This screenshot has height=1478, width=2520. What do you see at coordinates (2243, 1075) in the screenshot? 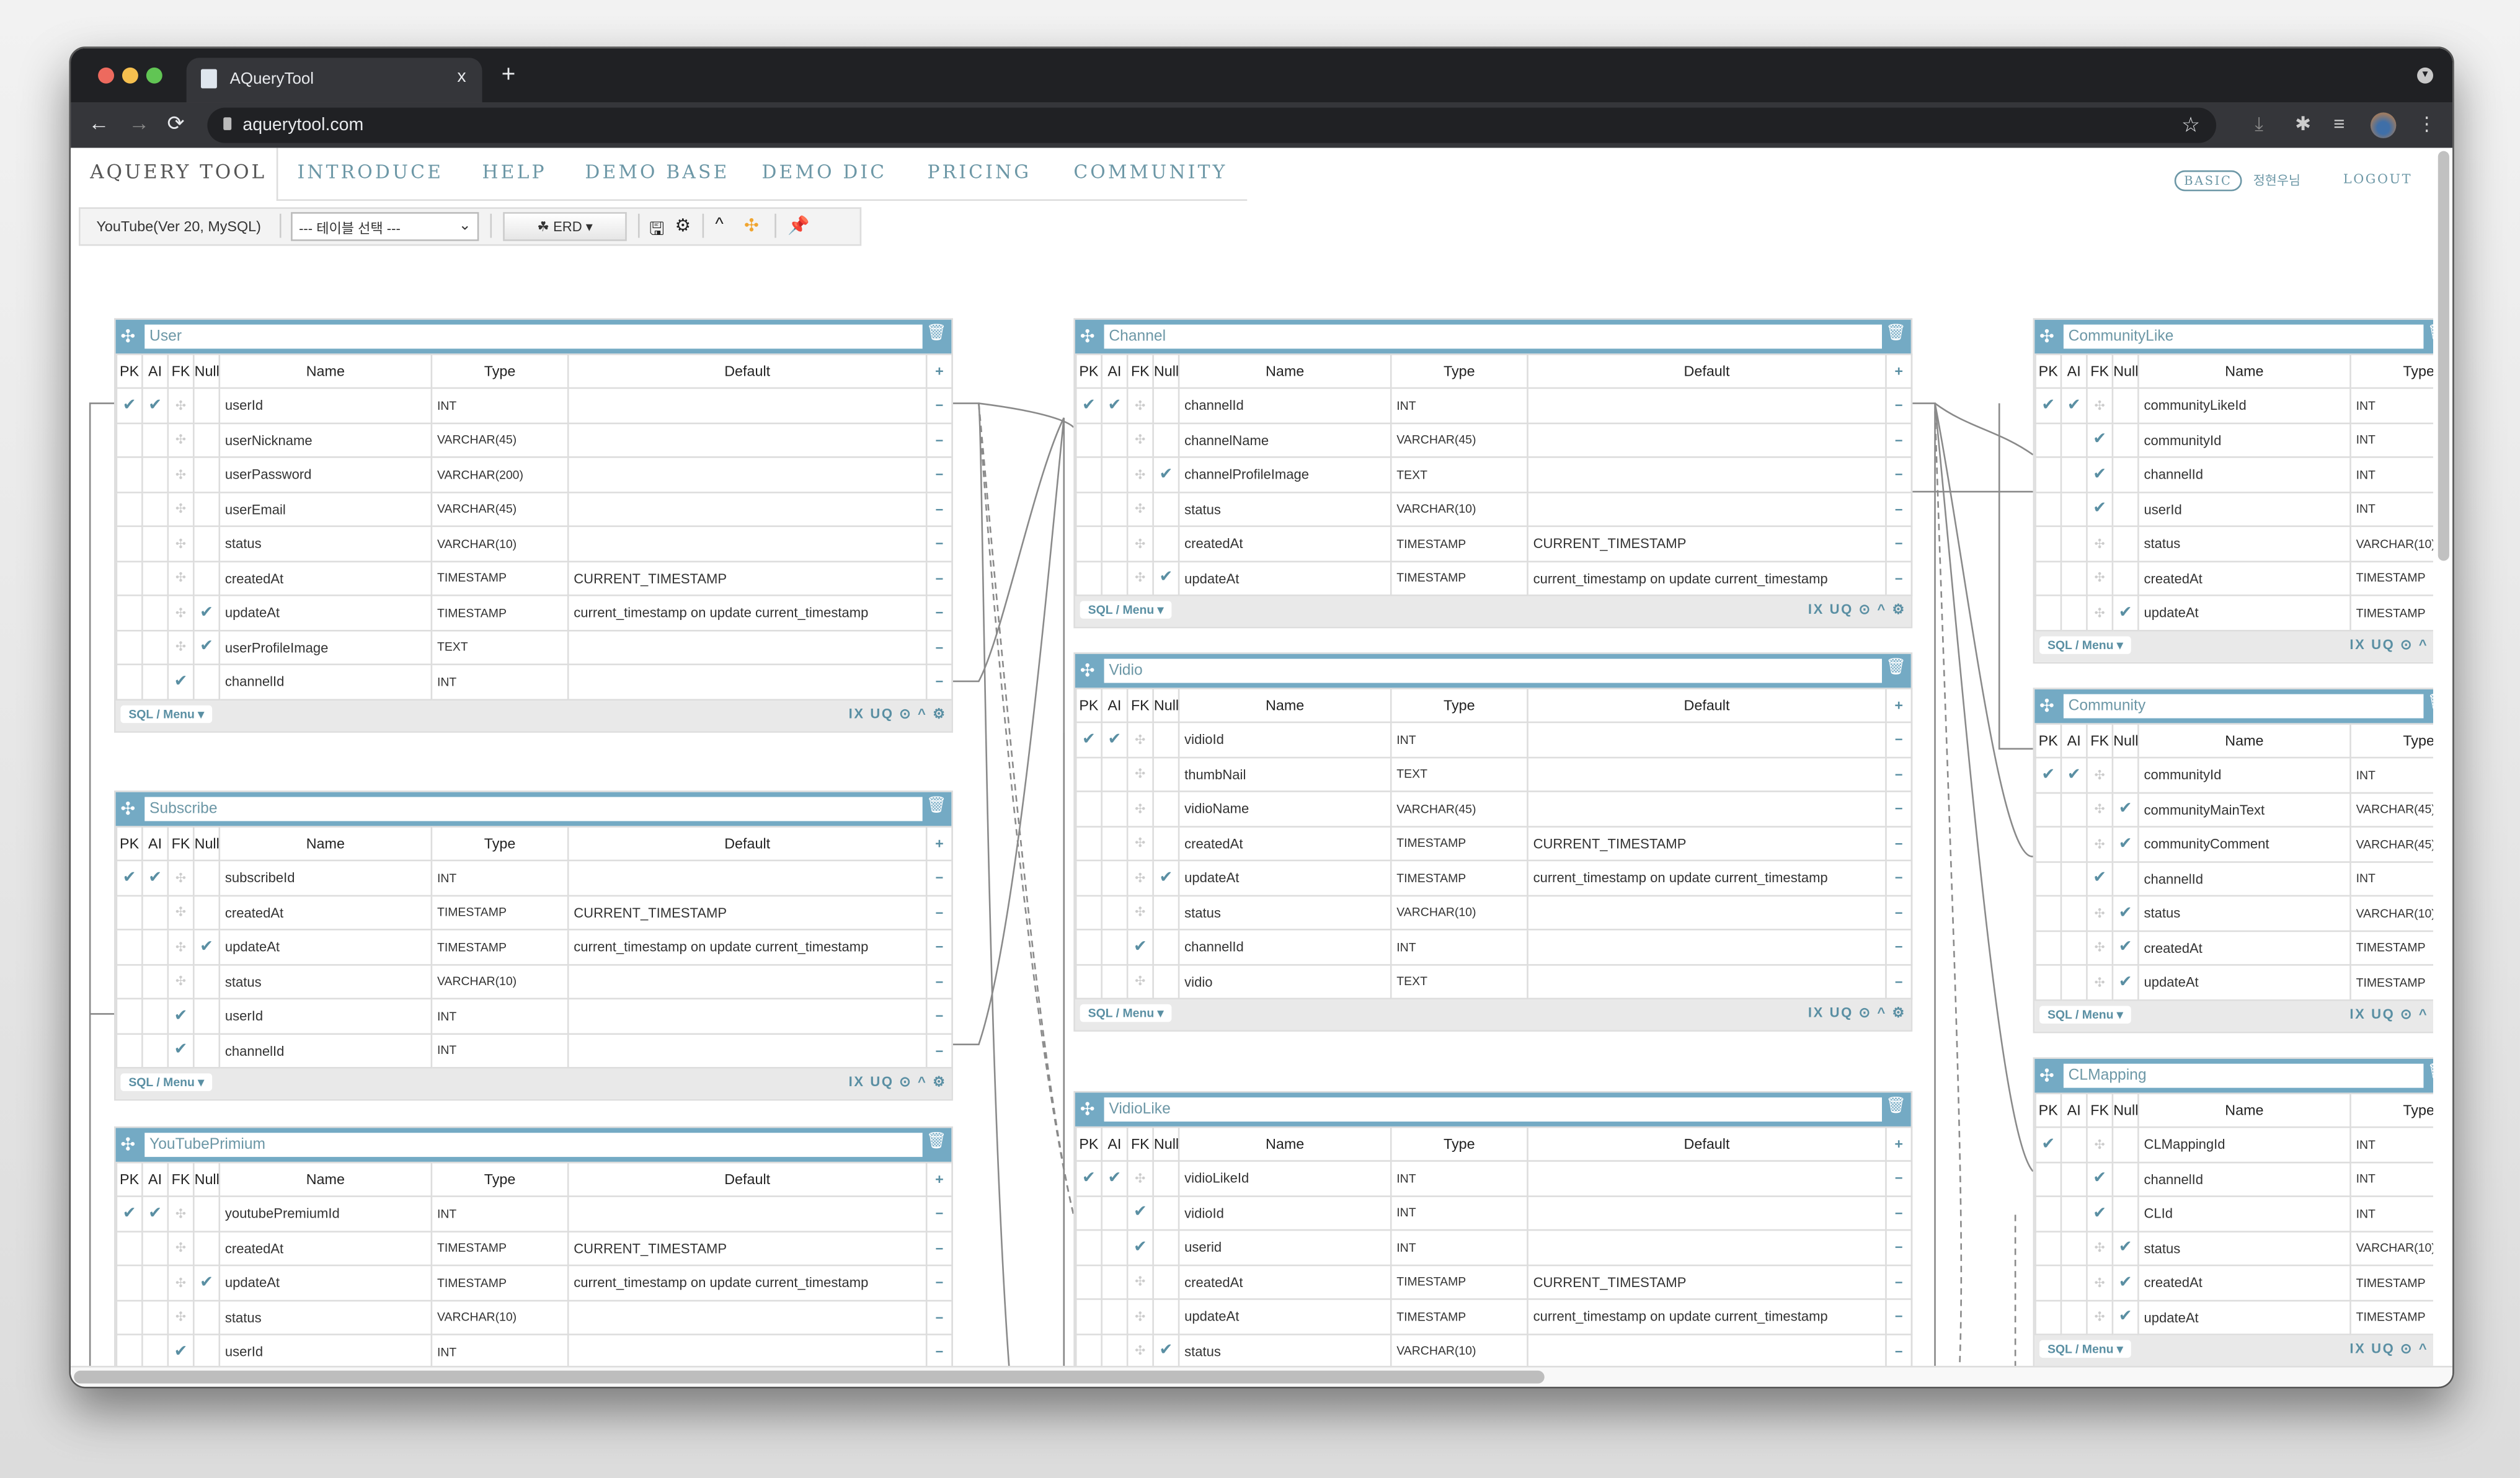
I see `table-name-input: CLMapping` at bounding box center [2243, 1075].